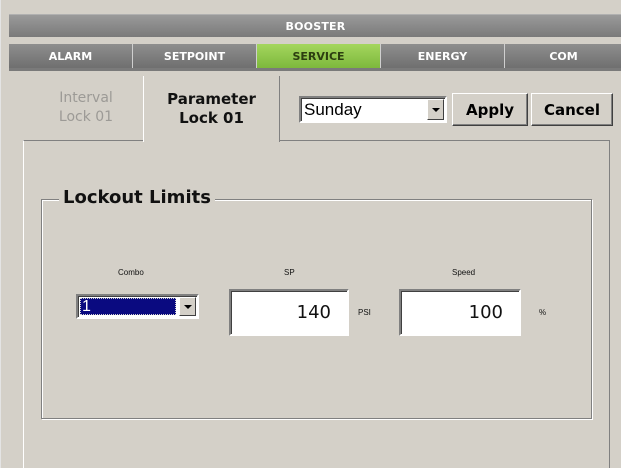  Describe the element at coordinates (460, 312) in the screenshot. I see `speed-input: 100` at that location.